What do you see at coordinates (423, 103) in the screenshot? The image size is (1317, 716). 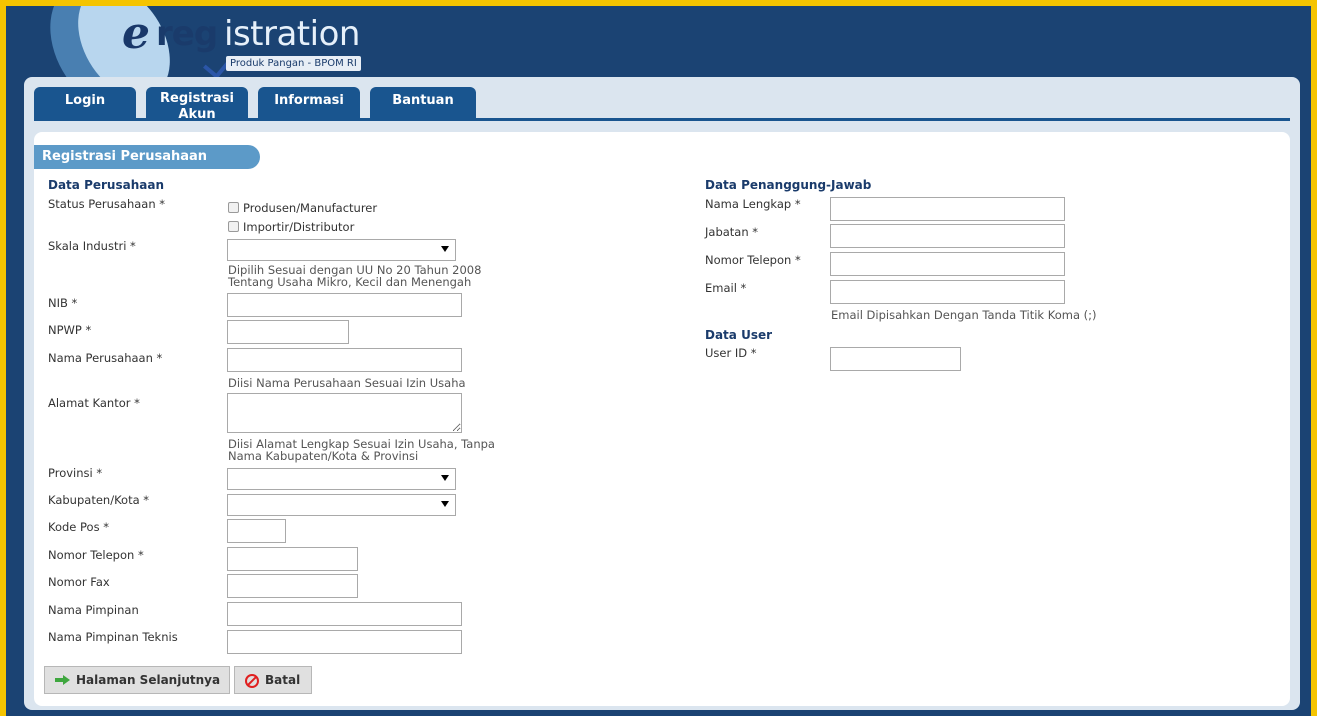 I see `tab-bantuan: Bantuan` at bounding box center [423, 103].